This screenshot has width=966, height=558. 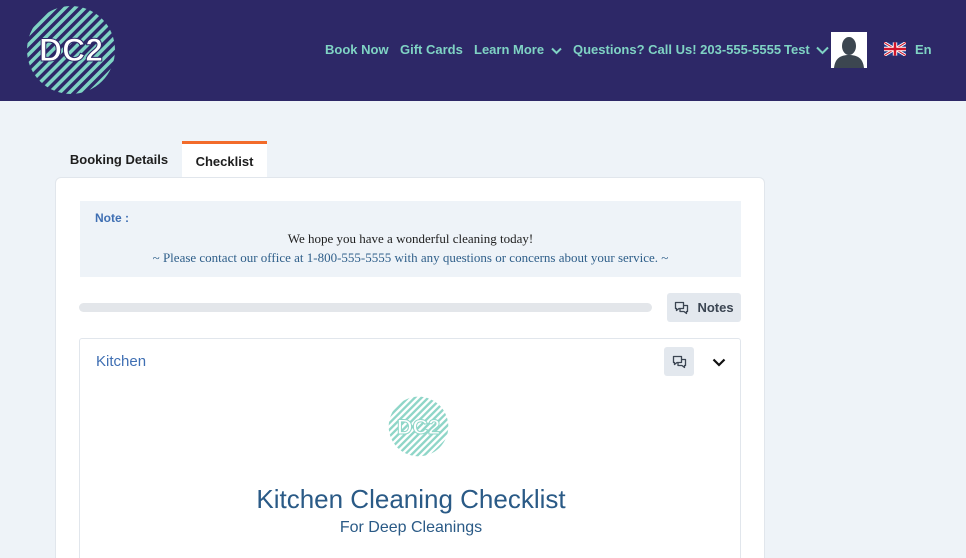 I want to click on user-menu: Test, so click(x=807, y=49).